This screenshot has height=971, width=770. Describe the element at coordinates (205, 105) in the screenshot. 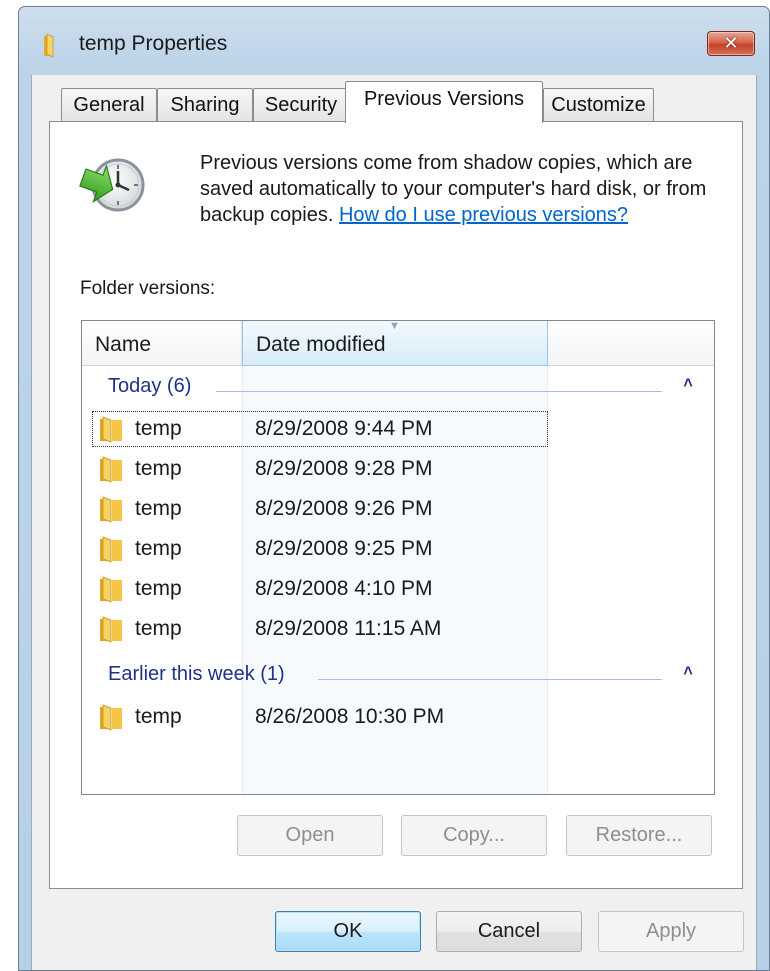

I see `tab-sharing: Sharing` at that location.